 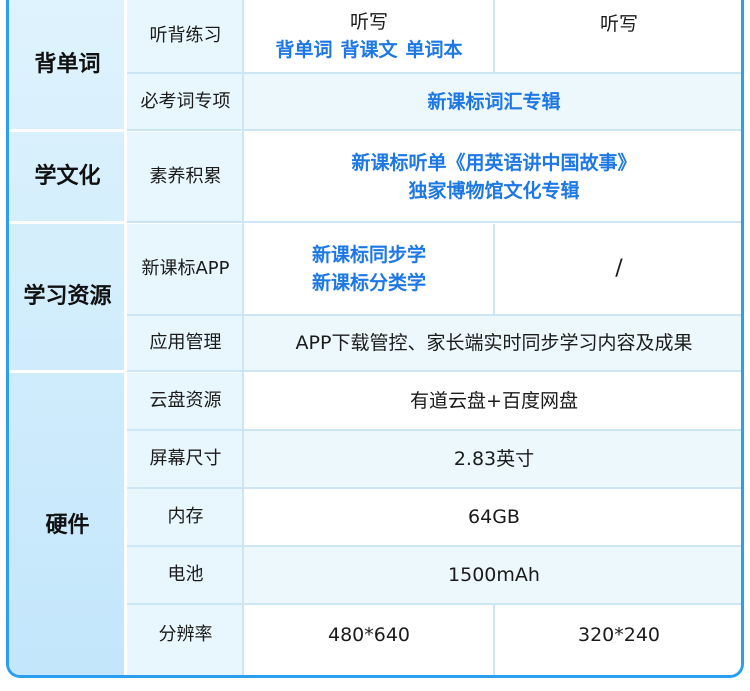 I want to click on memory-value: 64GB, so click(x=492, y=517).